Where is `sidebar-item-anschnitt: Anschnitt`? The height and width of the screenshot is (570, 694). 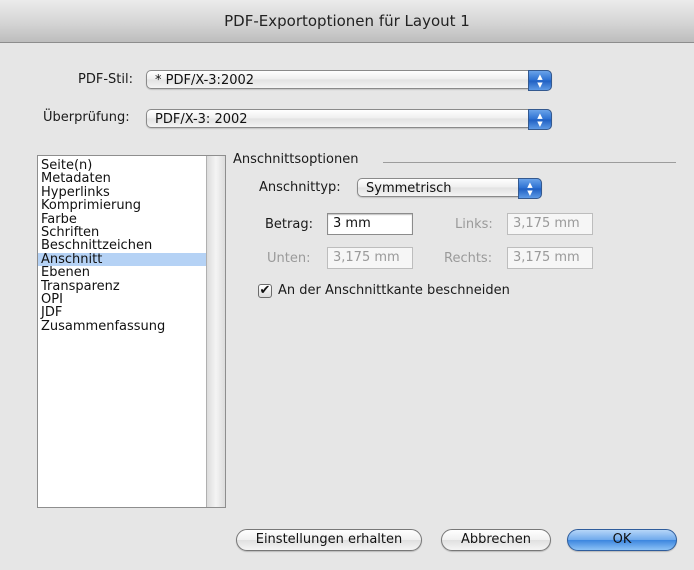
sidebar-item-anschnitt: Anschnitt is located at coordinates (131, 259).